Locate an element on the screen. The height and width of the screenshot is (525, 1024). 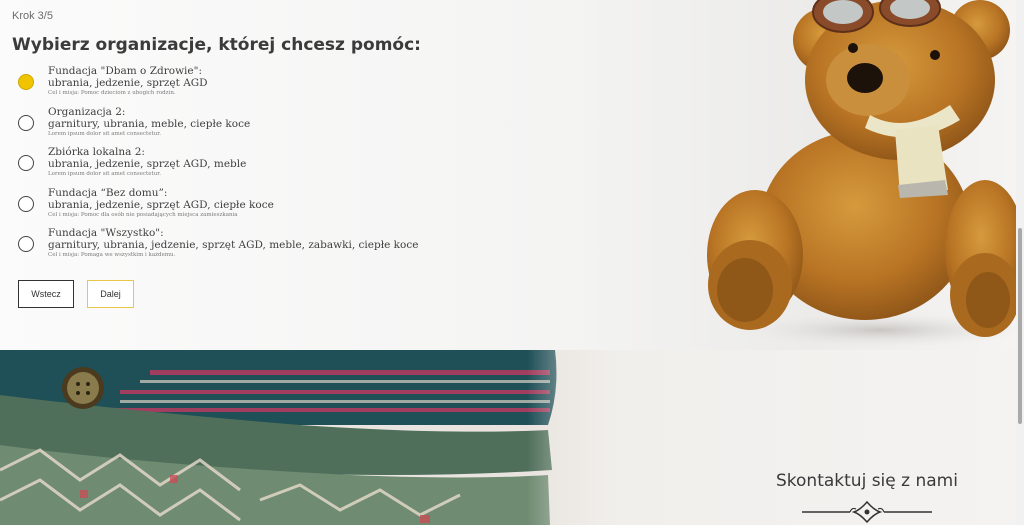
organization-name: Zbiórka lokalna 2: is located at coordinates (96, 152).